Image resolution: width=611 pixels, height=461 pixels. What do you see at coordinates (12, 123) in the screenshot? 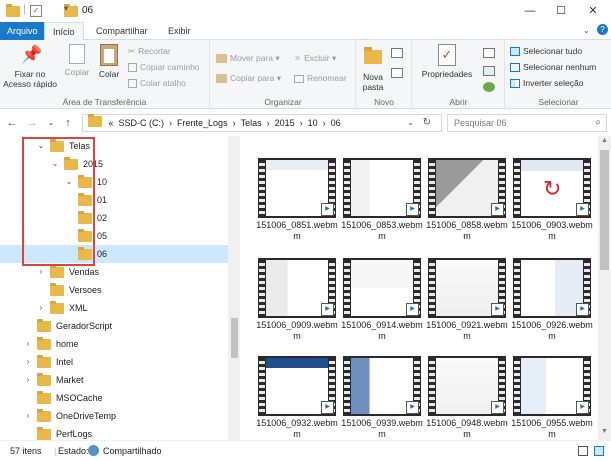
I see `back-arrow-icon: ←` at bounding box center [12, 123].